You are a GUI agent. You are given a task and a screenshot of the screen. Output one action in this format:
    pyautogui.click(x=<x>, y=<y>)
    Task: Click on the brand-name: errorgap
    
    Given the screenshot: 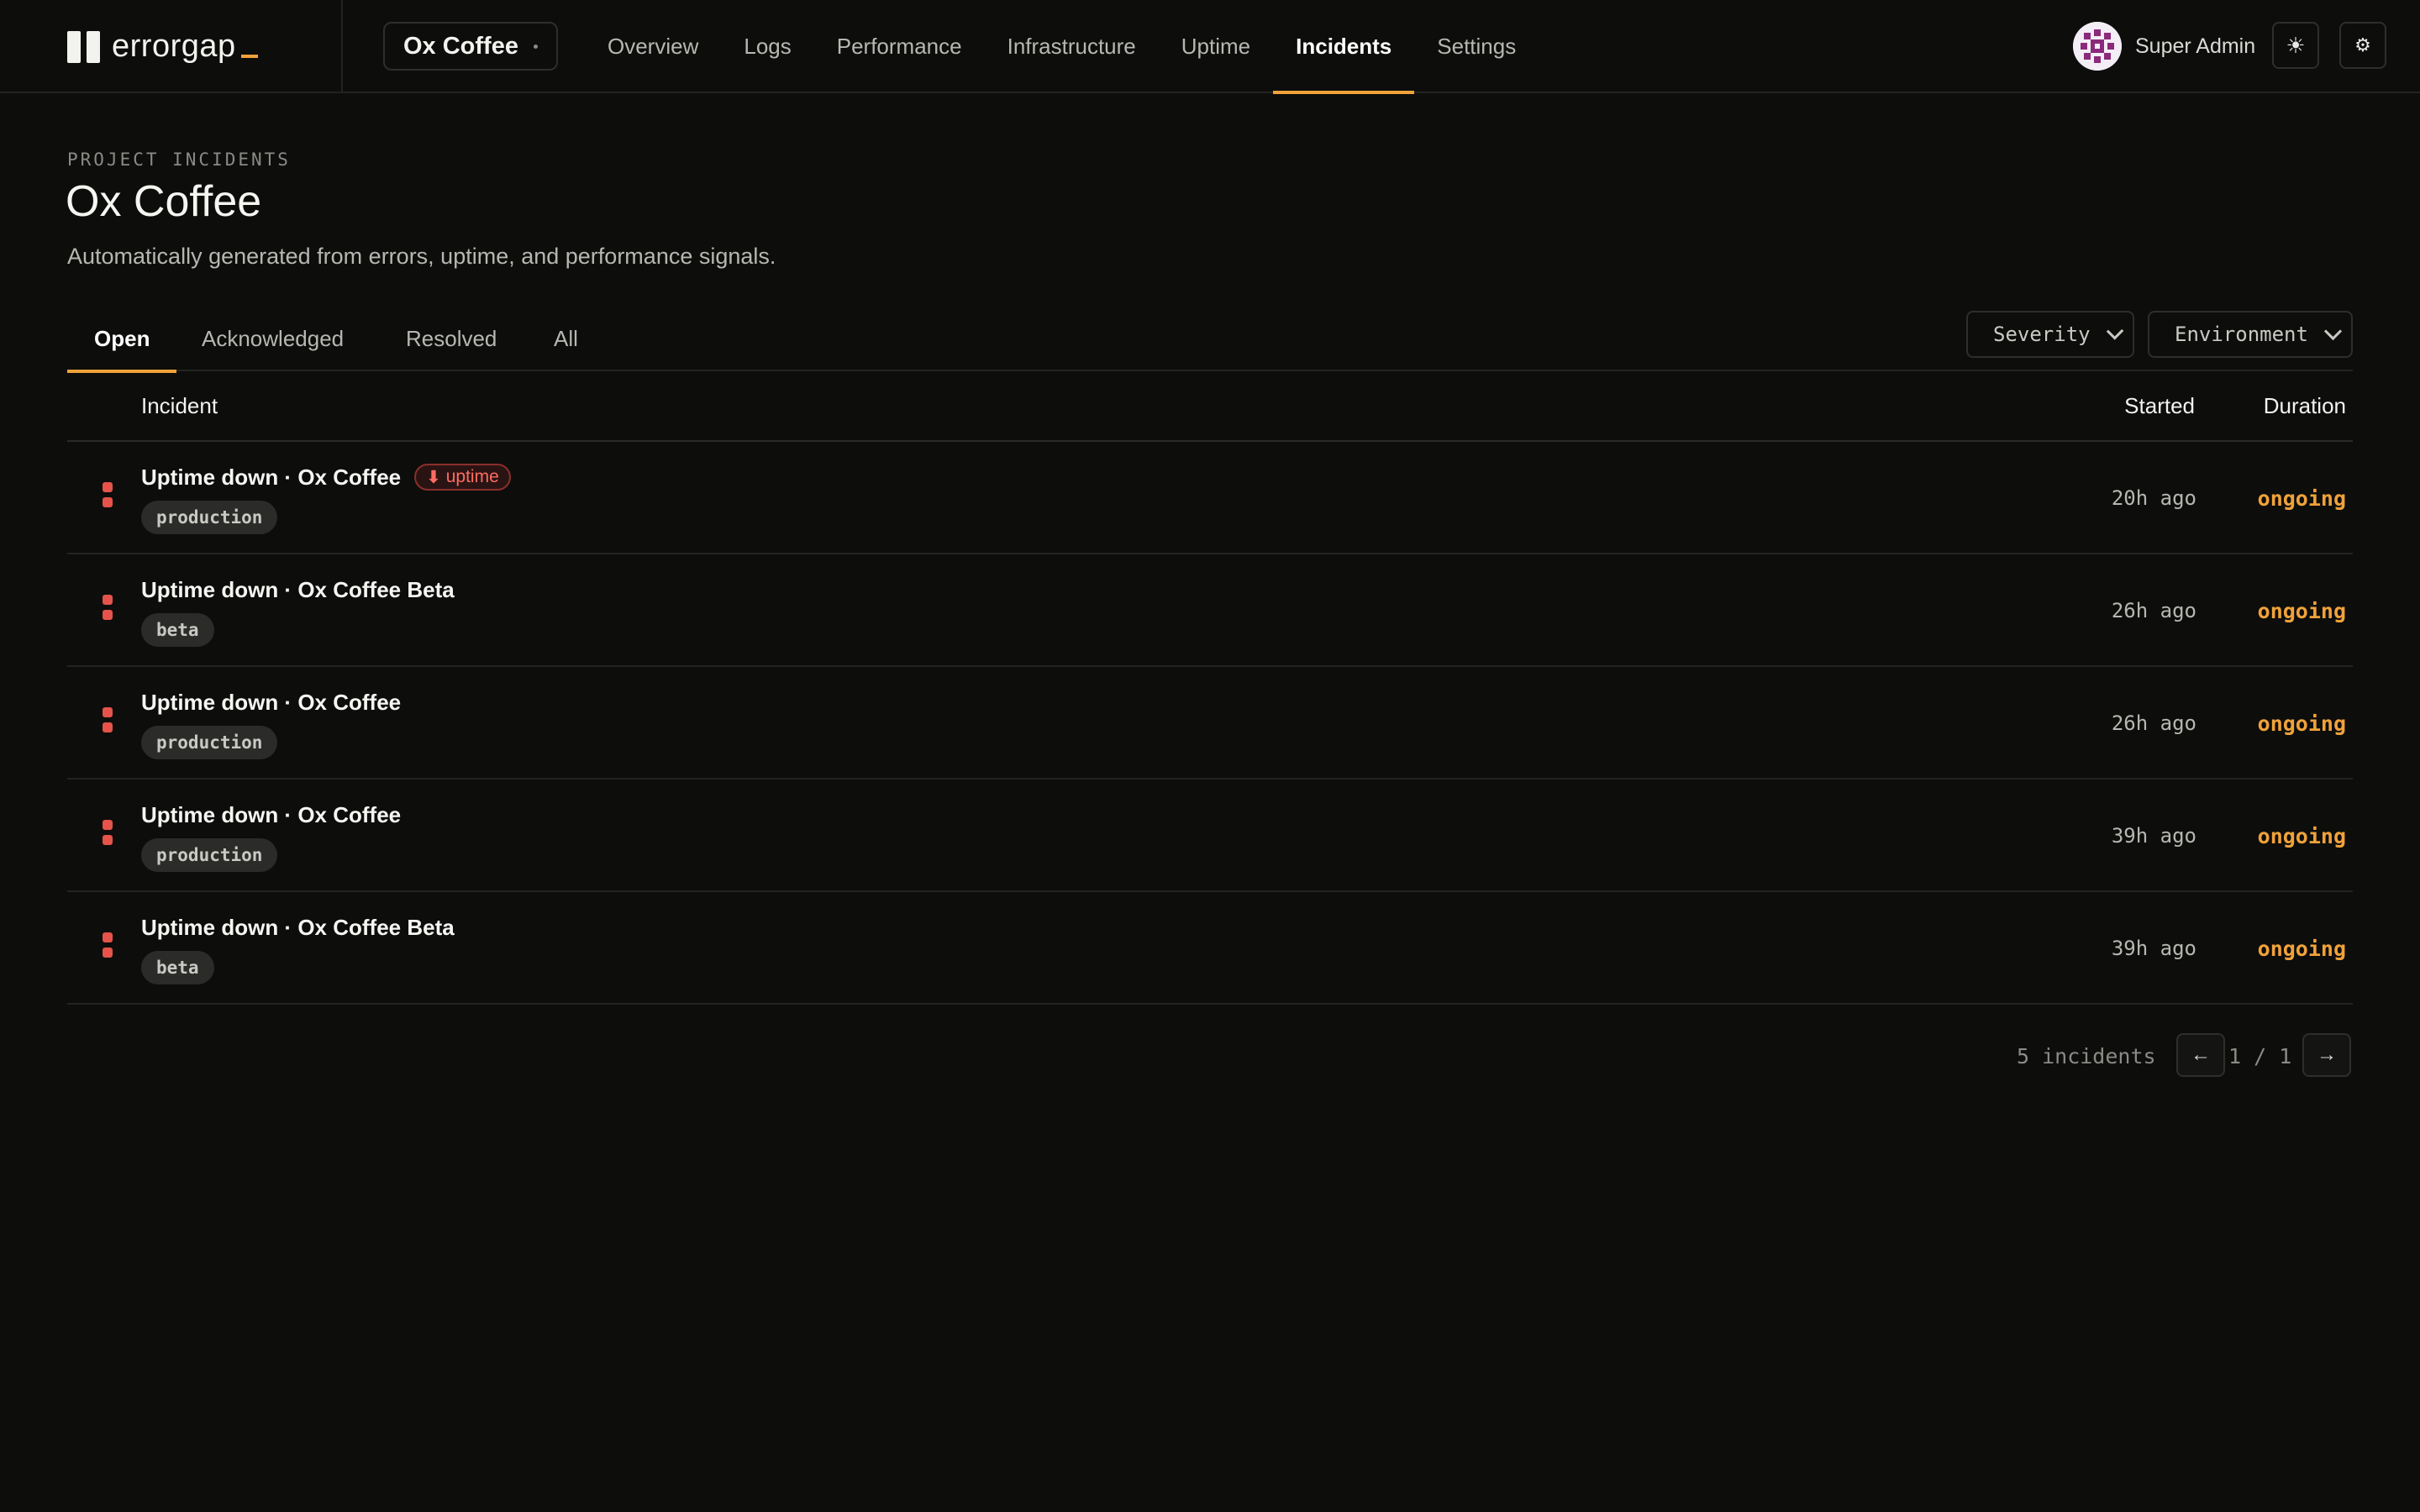 What is the action you would take?
    pyautogui.click(x=174, y=46)
    